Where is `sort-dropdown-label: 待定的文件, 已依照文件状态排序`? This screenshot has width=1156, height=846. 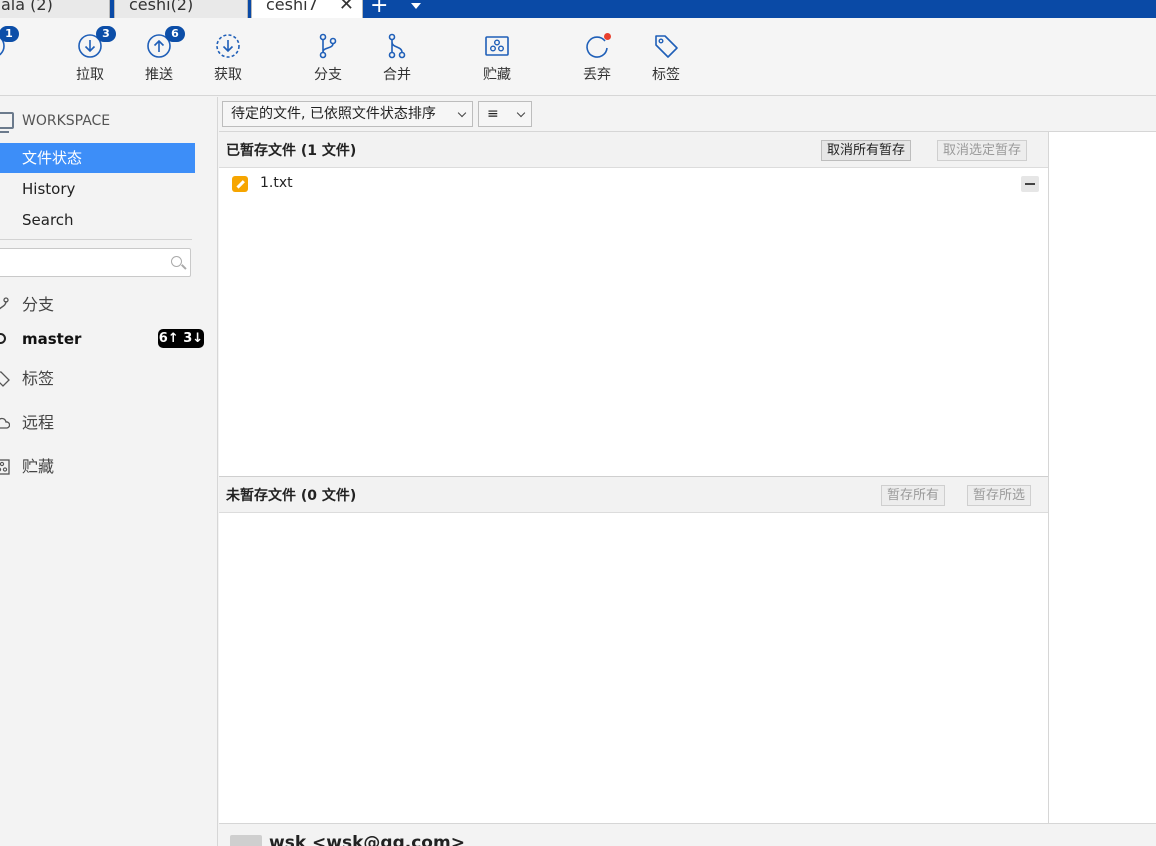
sort-dropdown-label: 待定的文件, 已依照文件状态排序 is located at coordinates (333, 114).